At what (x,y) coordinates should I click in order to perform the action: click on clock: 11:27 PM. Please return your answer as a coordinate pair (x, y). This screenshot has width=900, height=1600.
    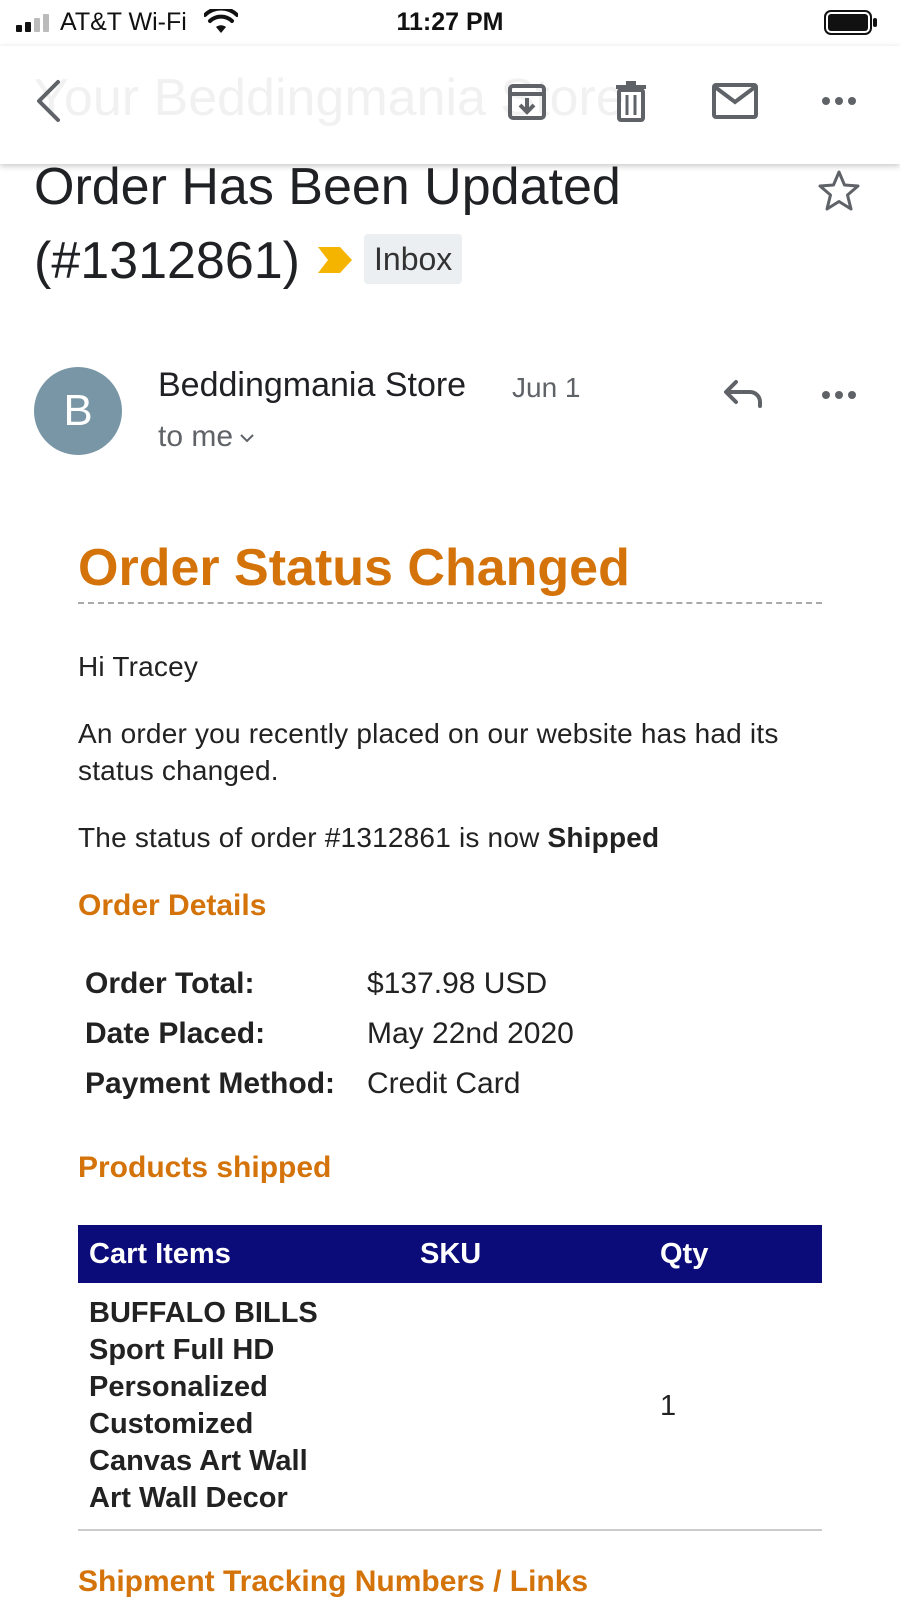
    Looking at the image, I should click on (450, 22).